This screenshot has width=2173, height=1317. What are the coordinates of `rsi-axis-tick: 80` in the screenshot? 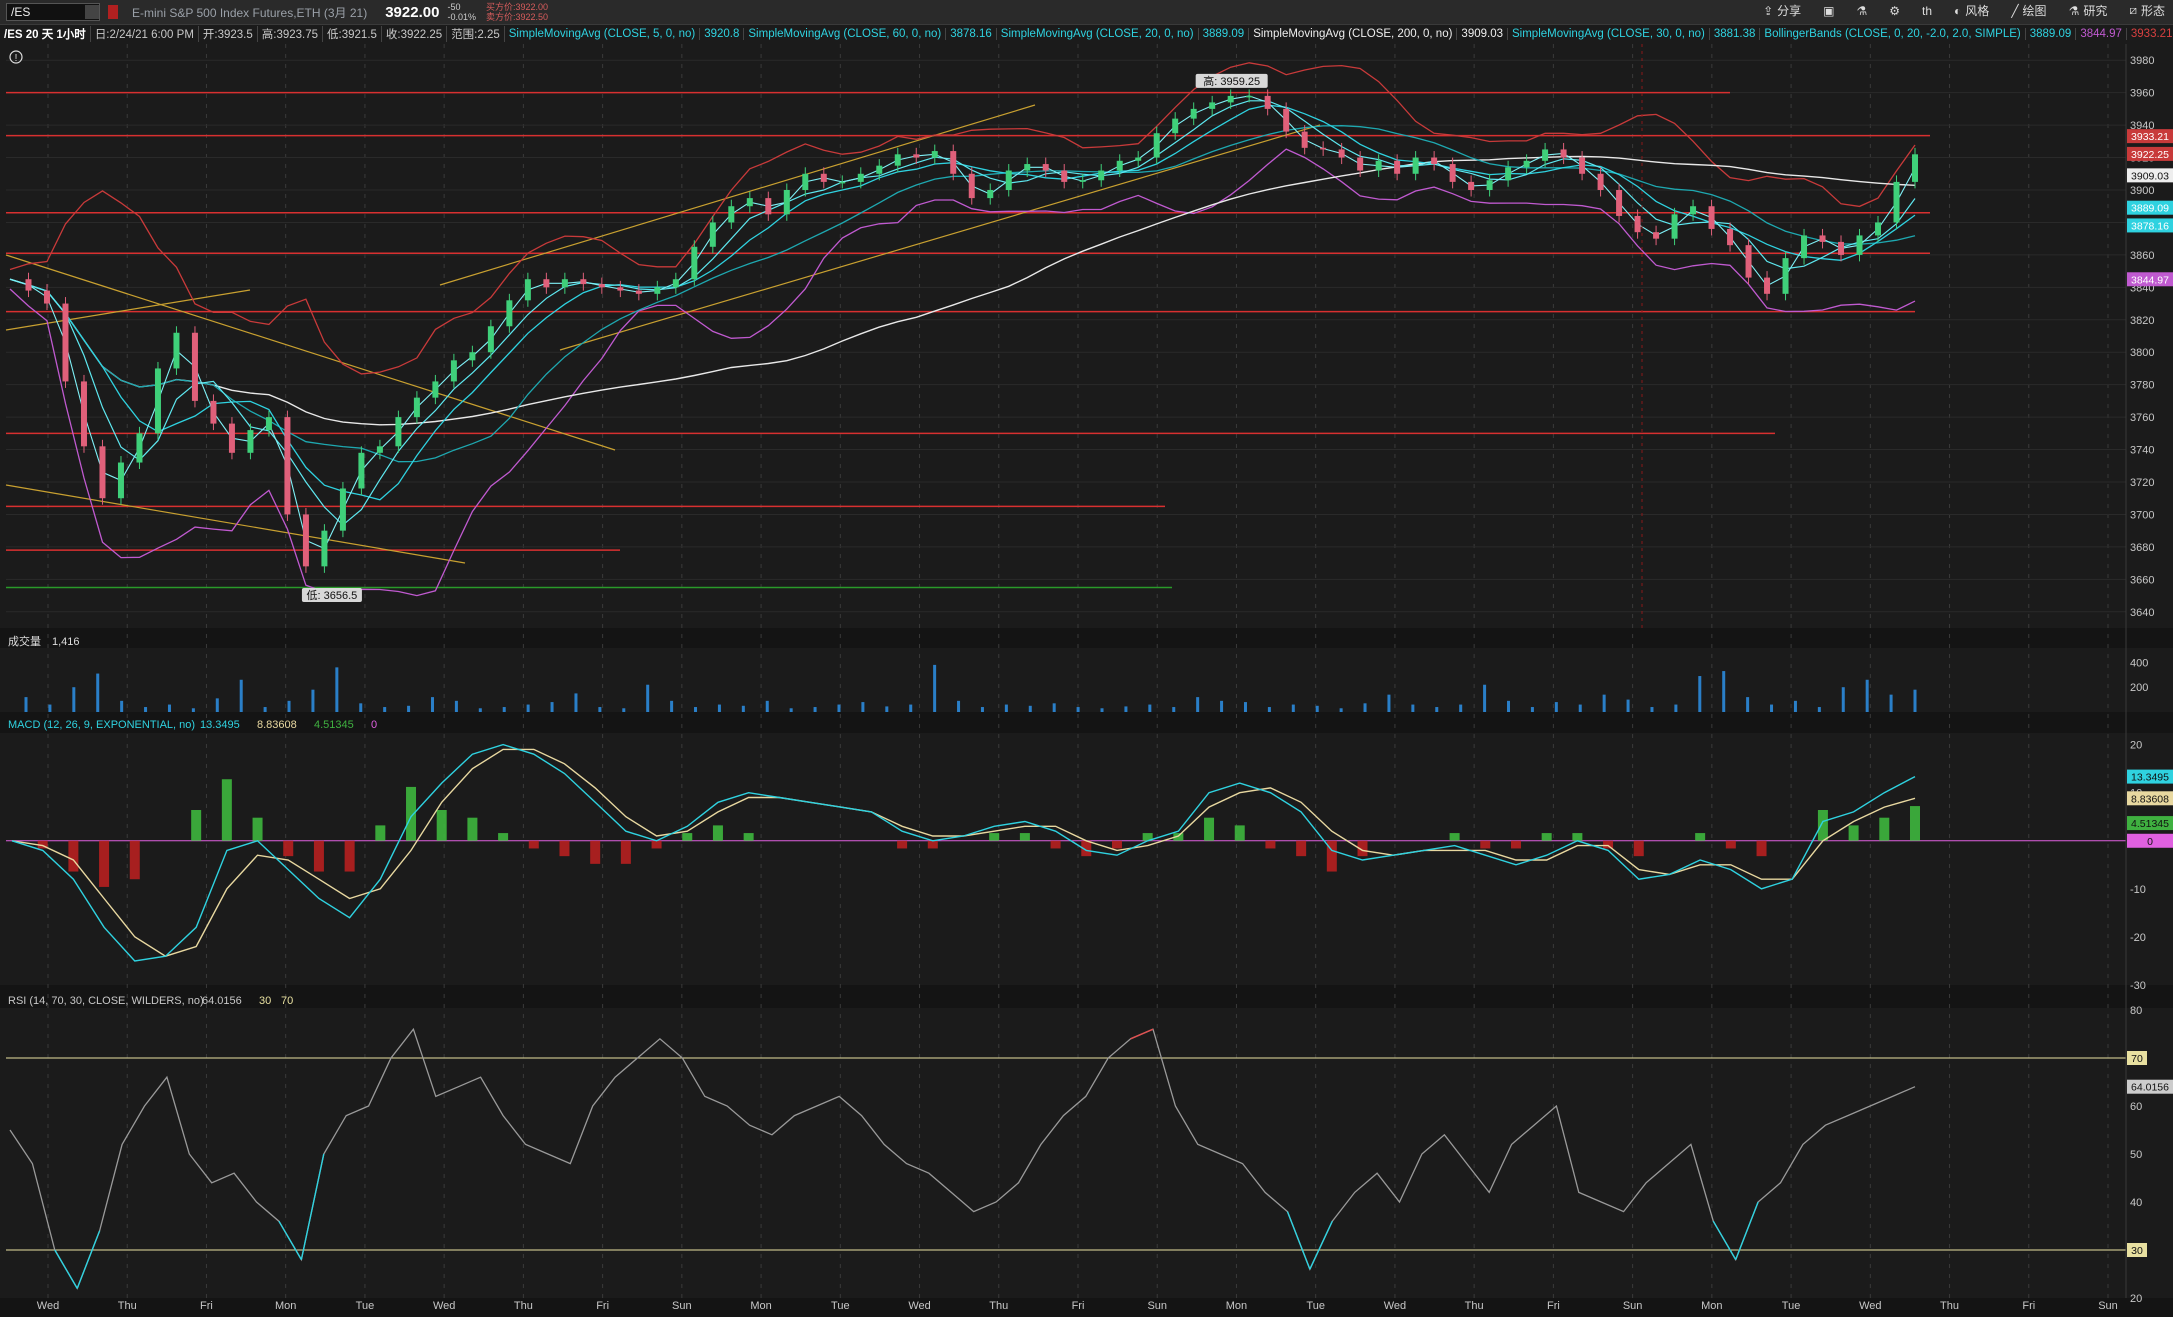 It's located at (2136, 1011).